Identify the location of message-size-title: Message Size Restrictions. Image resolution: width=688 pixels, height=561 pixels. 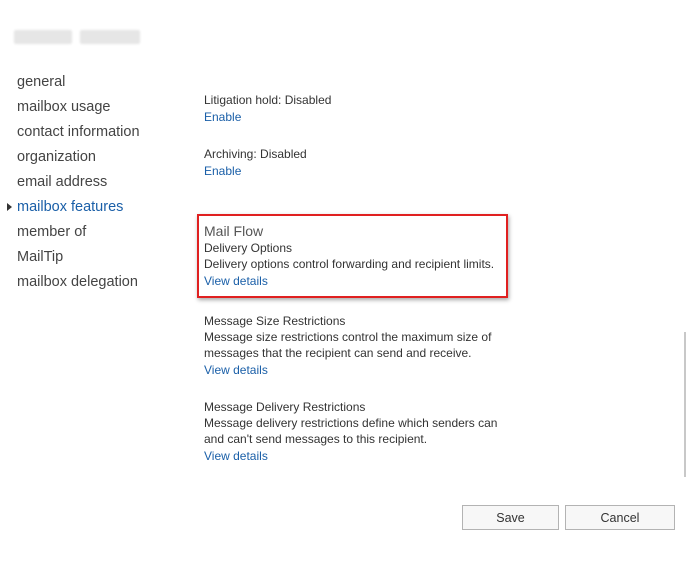
(275, 321).